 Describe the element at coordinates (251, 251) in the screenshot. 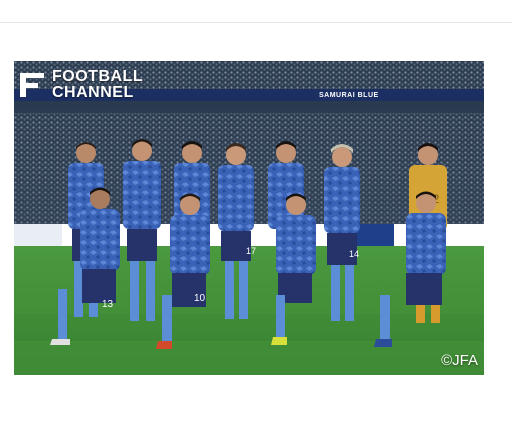

I see `jersey-number-17: 17` at that location.